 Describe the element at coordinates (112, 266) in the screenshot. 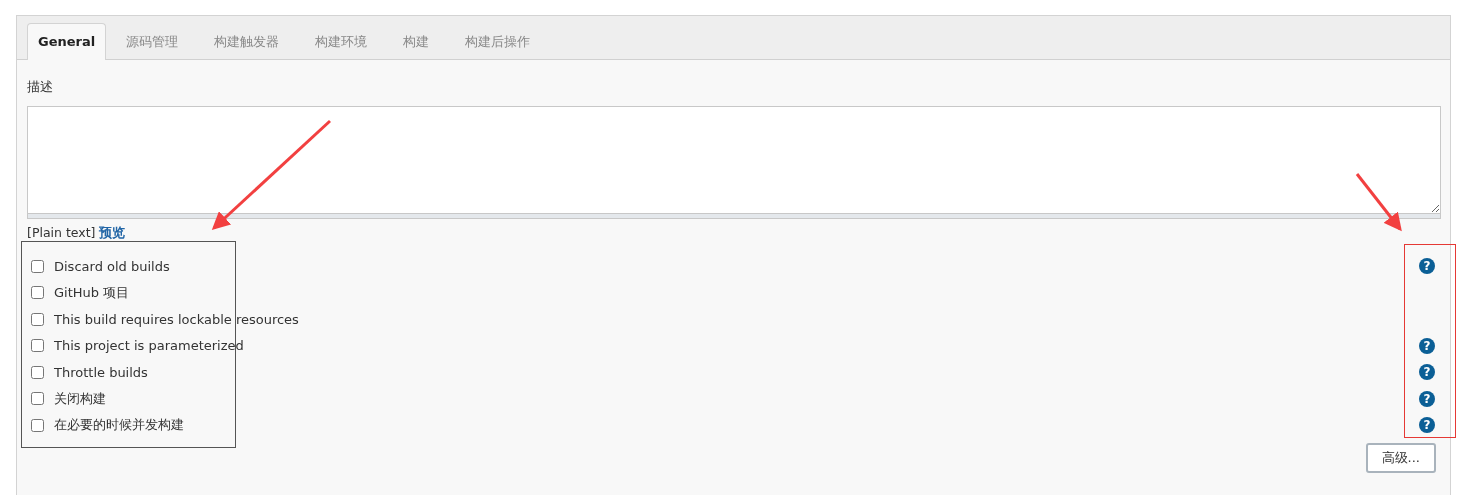

I see `option-label: Discard old builds` at that location.